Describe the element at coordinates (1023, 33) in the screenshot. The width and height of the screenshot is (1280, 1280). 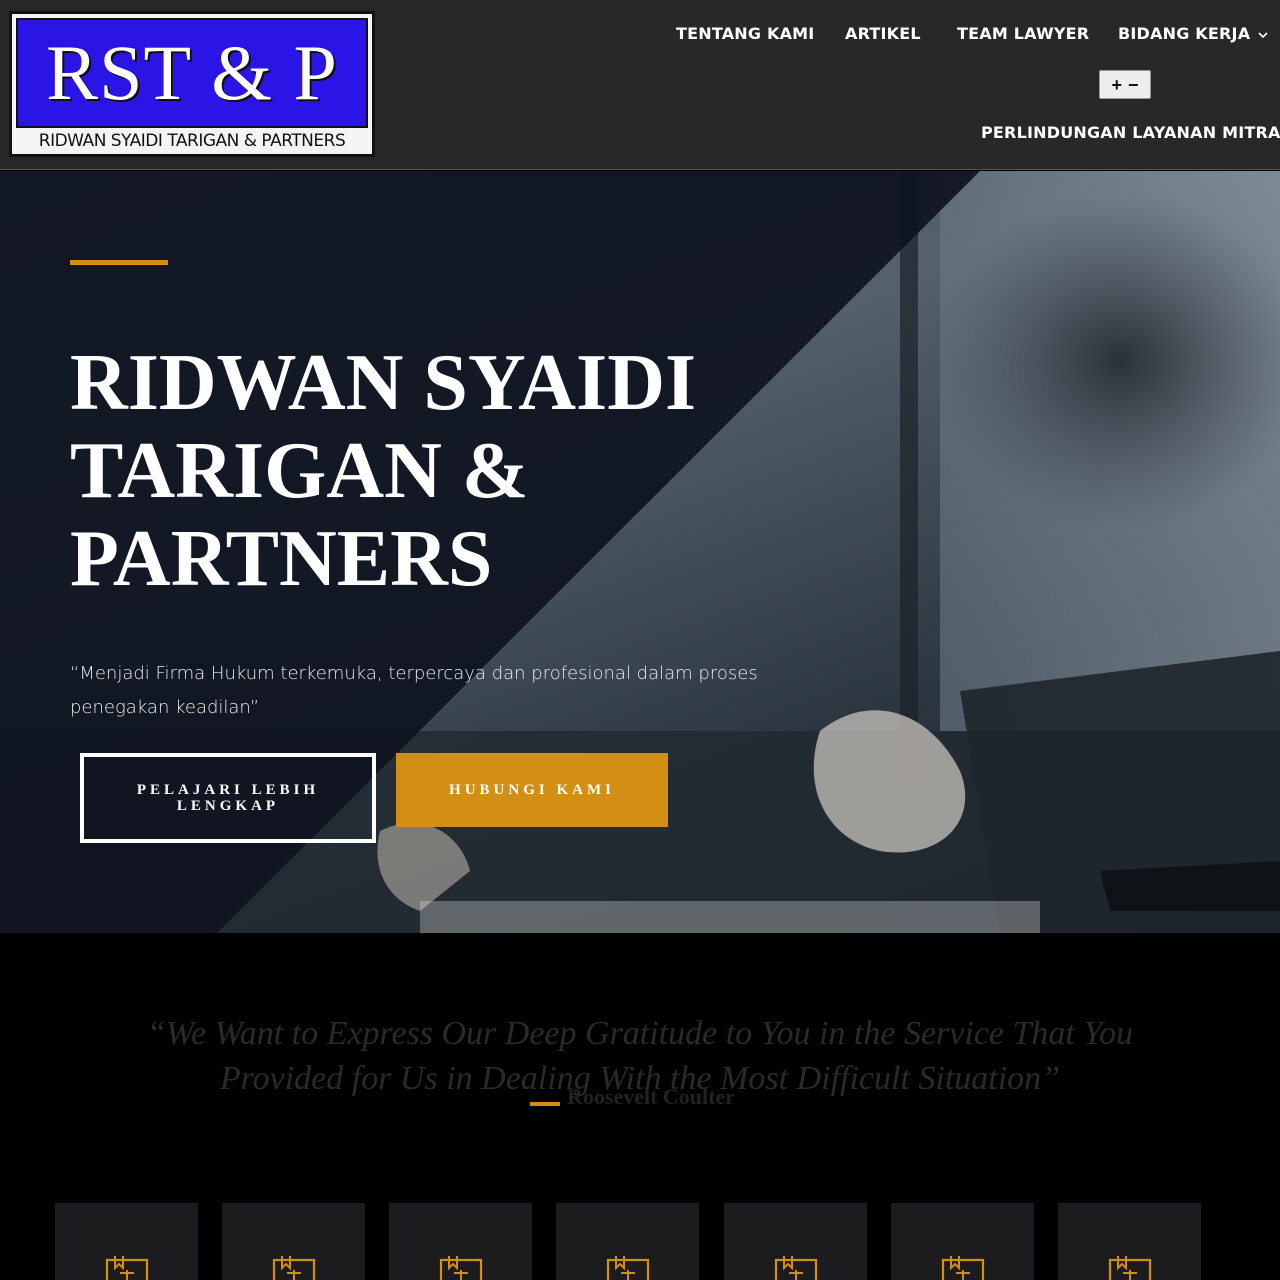
I see `nav-team-lawyer: TEAM LAWYER` at that location.